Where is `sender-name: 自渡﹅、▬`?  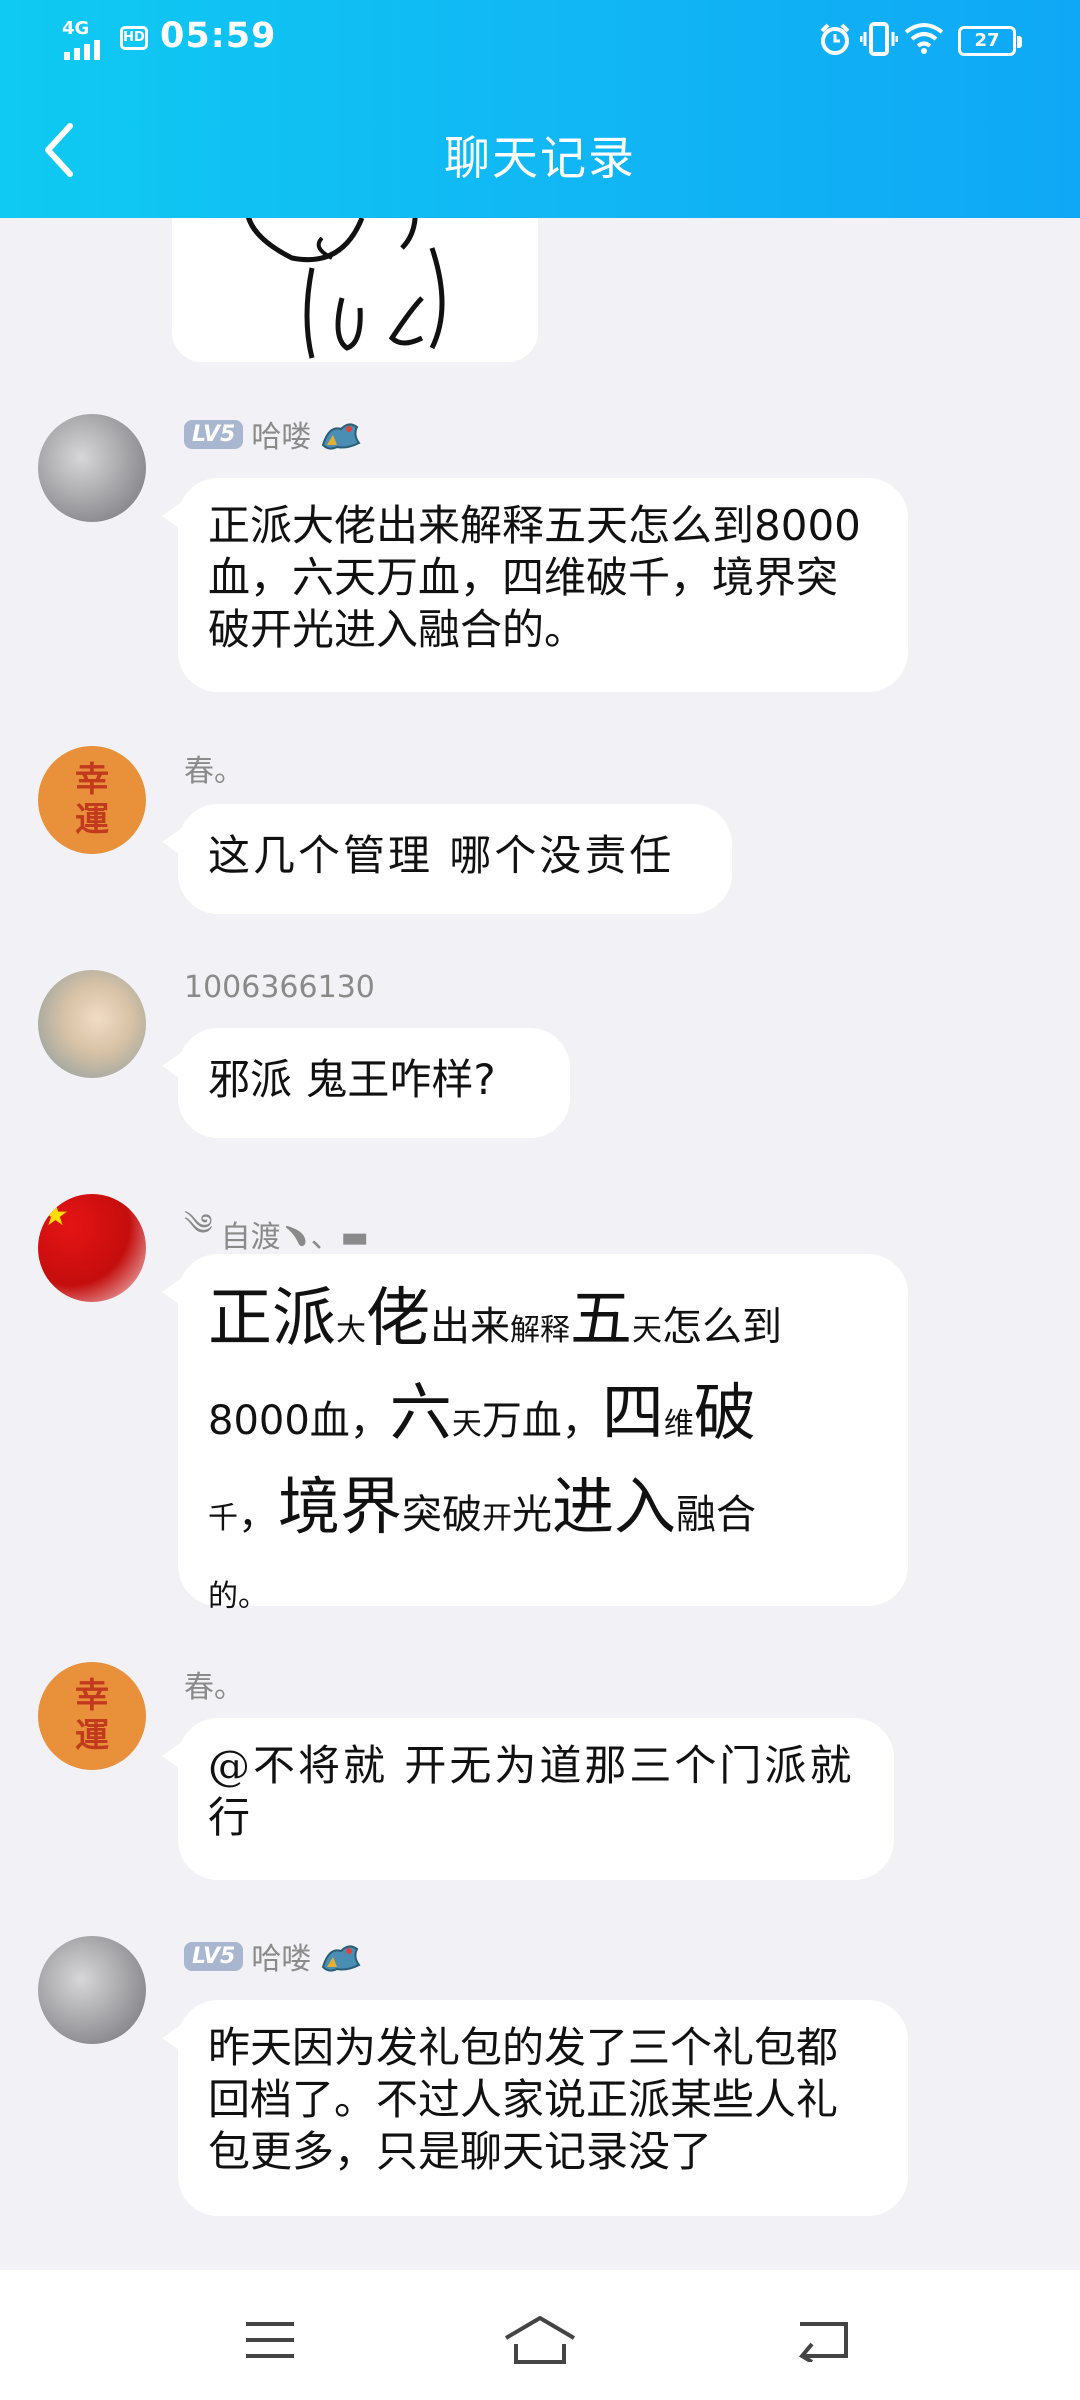 sender-name: 自渡﹅、▬ is located at coordinates (295, 1237).